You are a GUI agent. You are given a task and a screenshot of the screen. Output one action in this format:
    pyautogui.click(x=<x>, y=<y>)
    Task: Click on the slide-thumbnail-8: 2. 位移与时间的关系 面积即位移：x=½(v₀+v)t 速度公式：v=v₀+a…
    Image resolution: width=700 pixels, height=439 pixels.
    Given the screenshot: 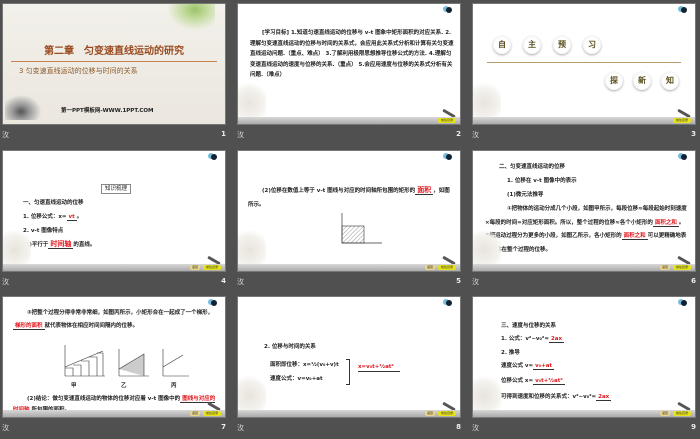 What is the action you would take?
    pyautogui.click(x=349, y=366)
    